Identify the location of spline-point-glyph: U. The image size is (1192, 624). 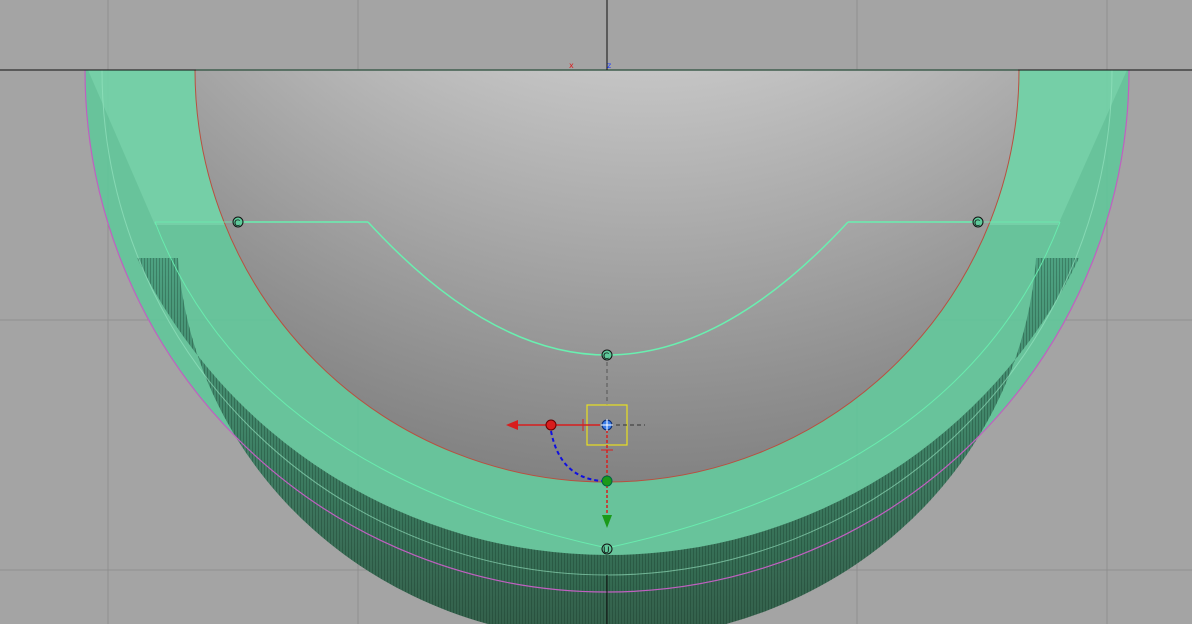
(606, 551).